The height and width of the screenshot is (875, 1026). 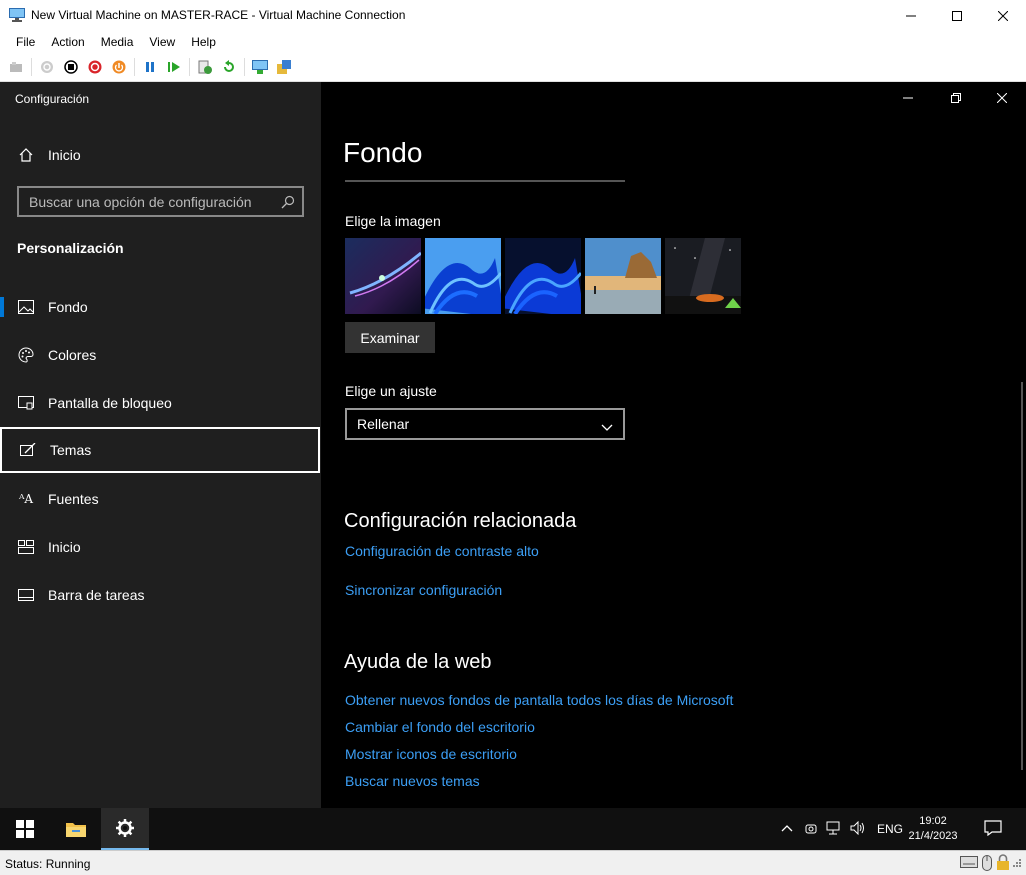 What do you see at coordinates (993, 829) in the screenshot?
I see `notification-icon` at bounding box center [993, 829].